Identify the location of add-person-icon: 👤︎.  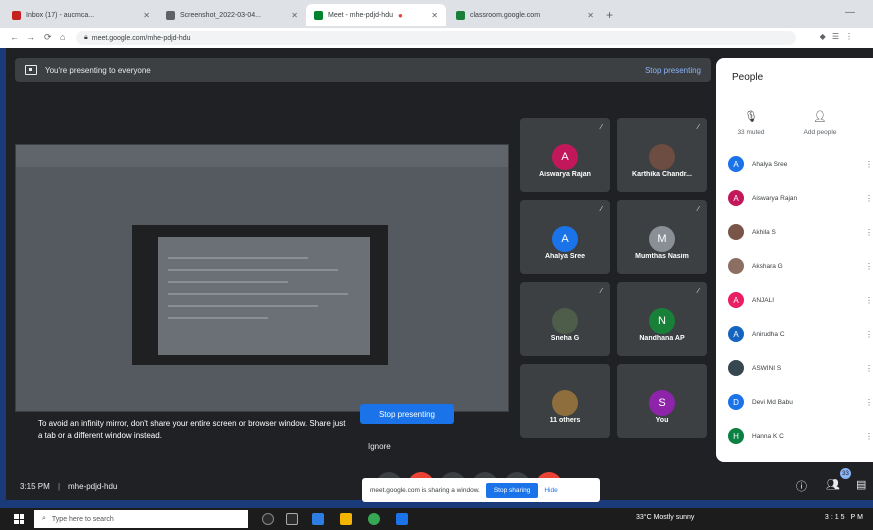
(820, 117).